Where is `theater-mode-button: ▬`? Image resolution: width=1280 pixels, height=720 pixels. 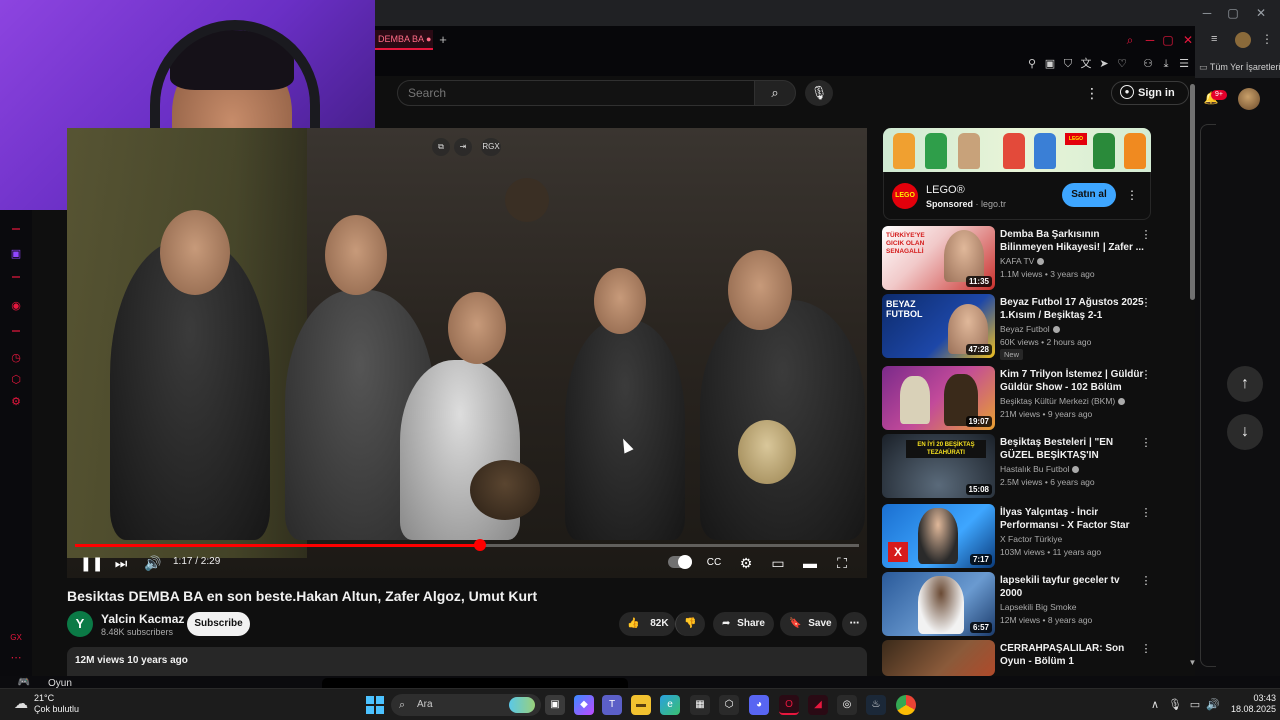
theater-mode-button: ▬ is located at coordinates (810, 563).